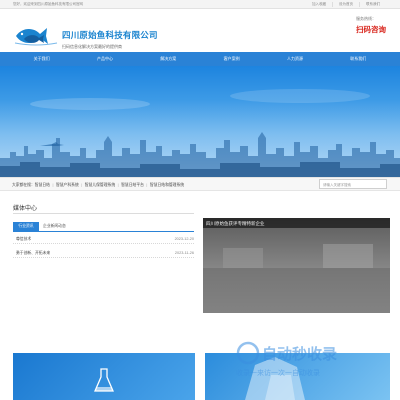 This screenshot has width=400, height=400. I want to click on top-links: 加入收藏 设为首页 联系我们, so click(346, 4).